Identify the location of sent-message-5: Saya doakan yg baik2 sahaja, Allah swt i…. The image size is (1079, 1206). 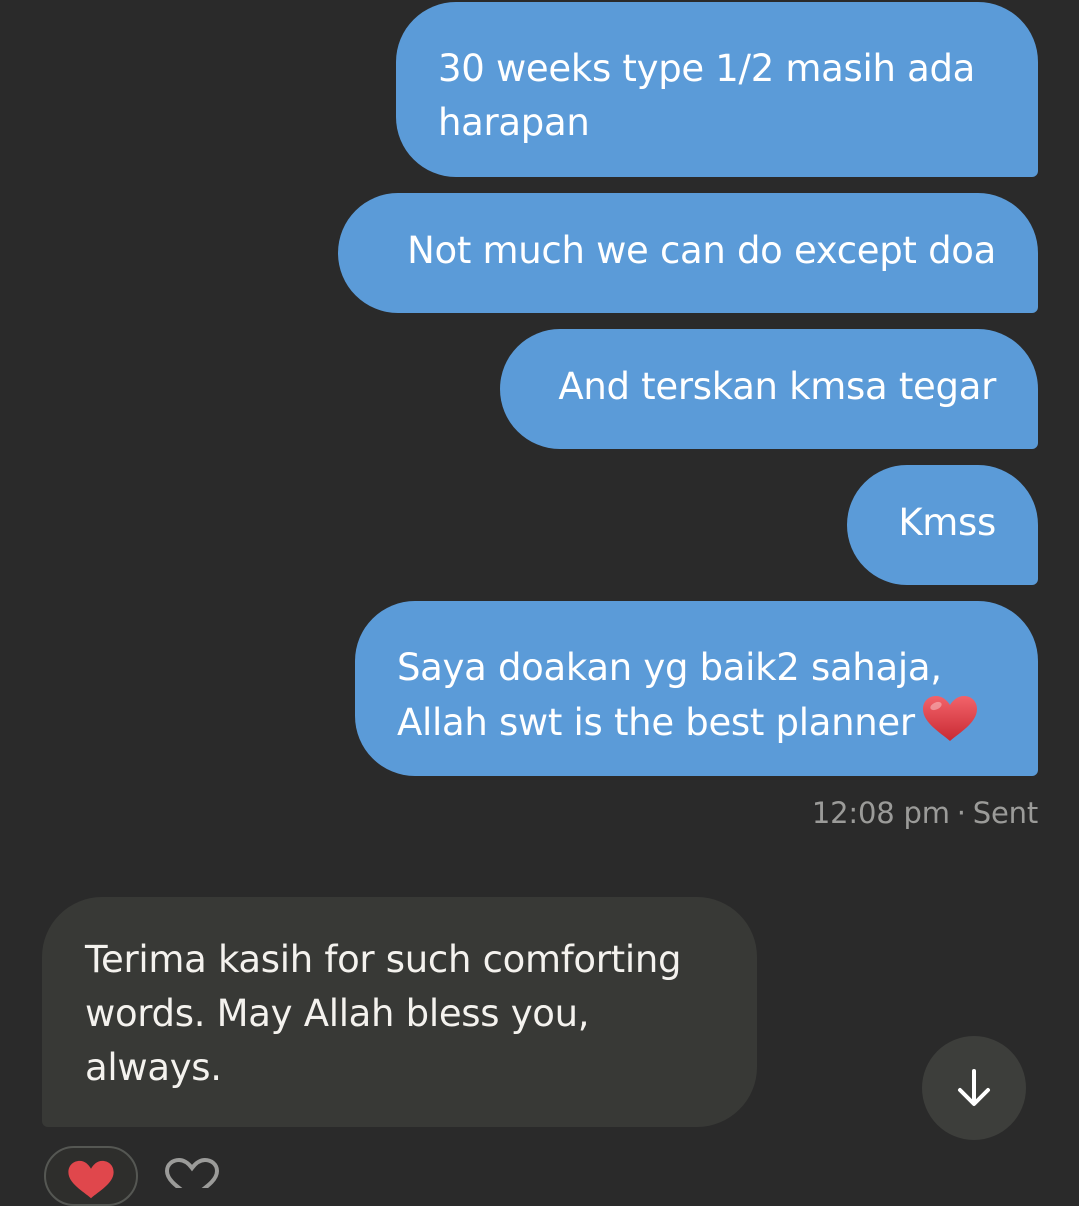
(696, 688).